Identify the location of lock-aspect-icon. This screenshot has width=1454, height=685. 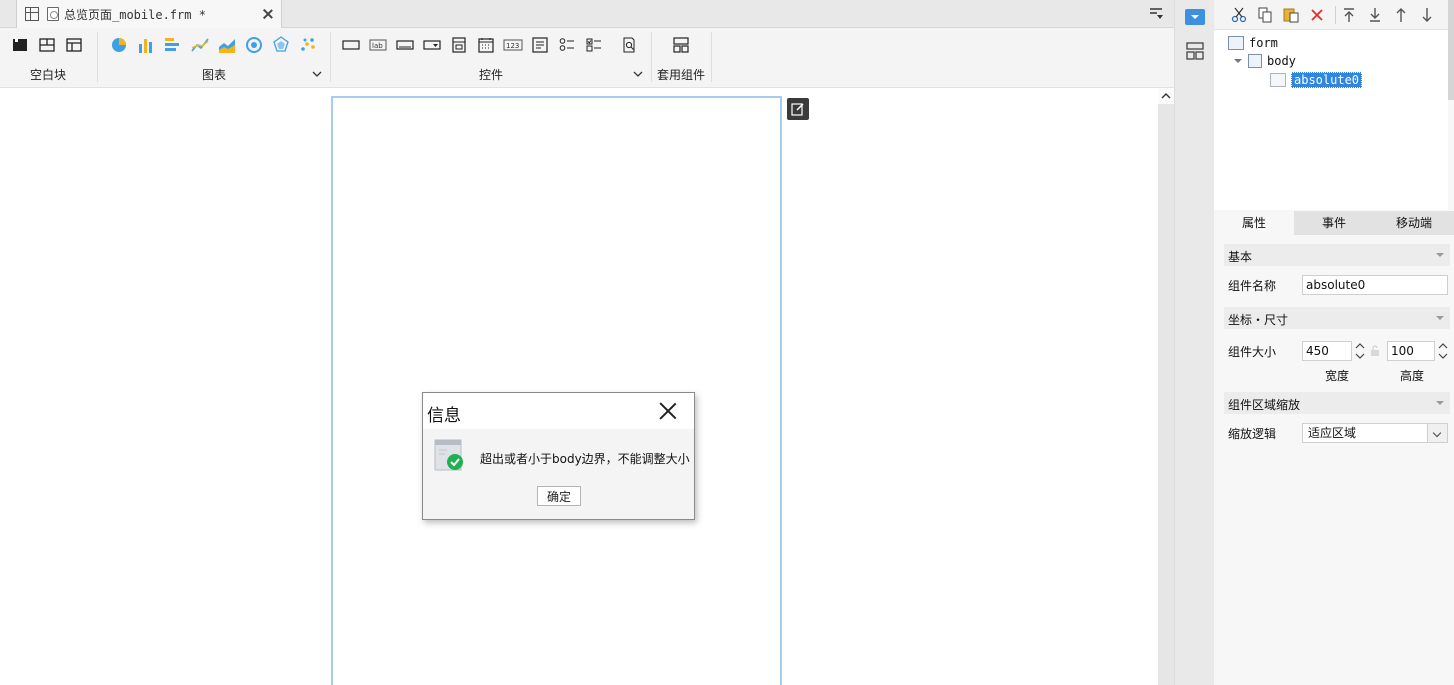
(1375, 351).